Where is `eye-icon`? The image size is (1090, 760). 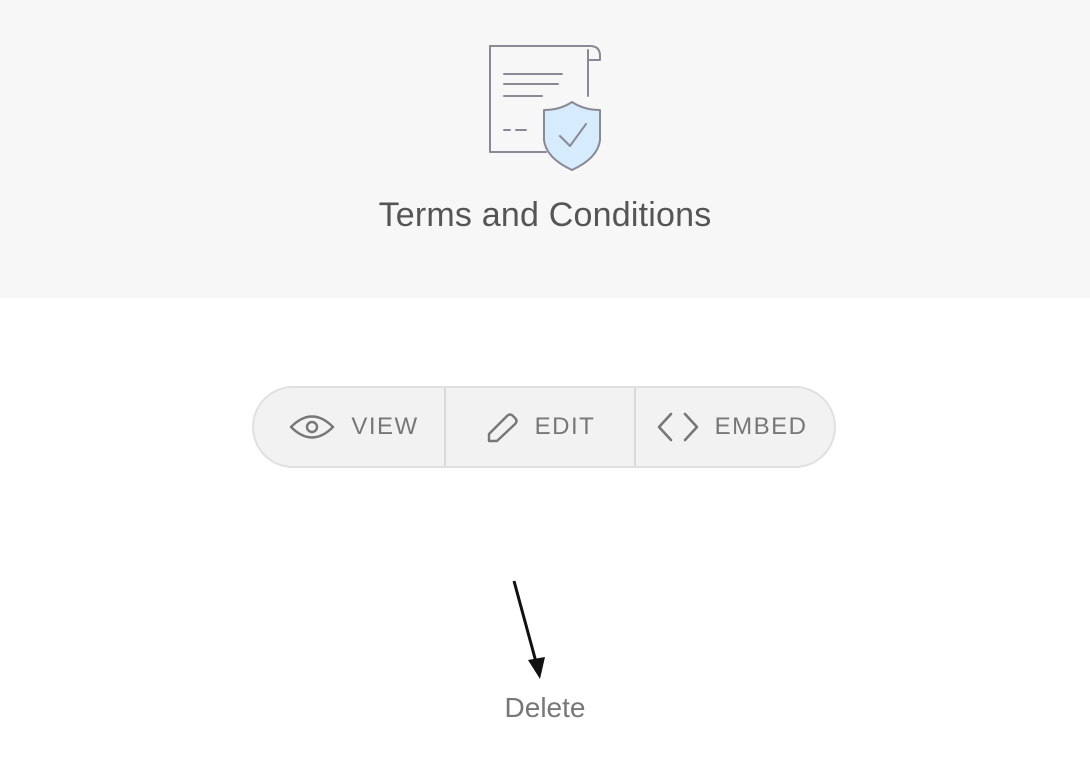
eye-icon is located at coordinates (312, 427).